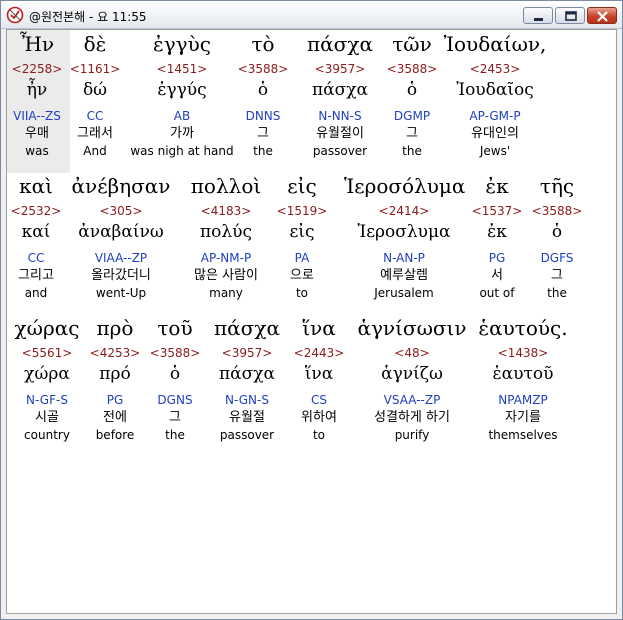  I want to click on word-english: the, so click(557, 293).